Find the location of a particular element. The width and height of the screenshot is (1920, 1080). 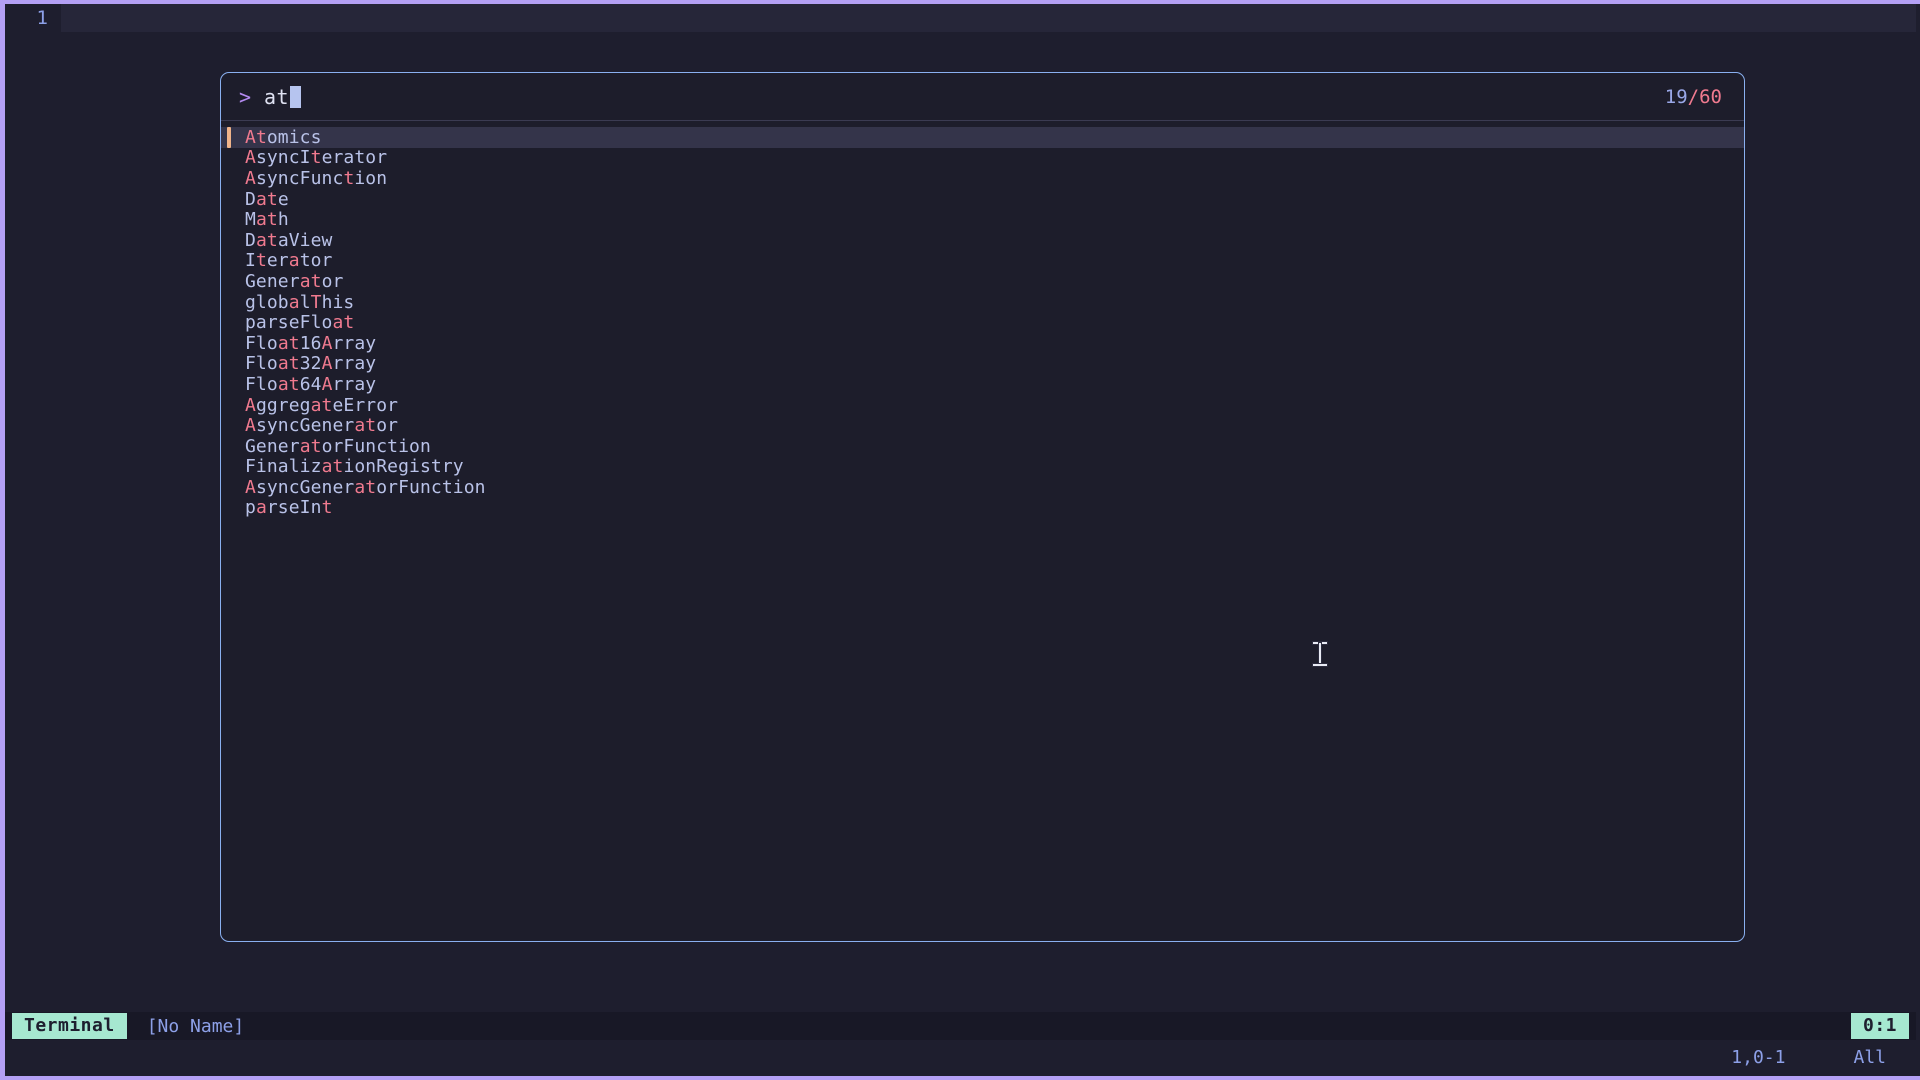

result-item-label: AsyncIterator is located at coordinates (316, 158).